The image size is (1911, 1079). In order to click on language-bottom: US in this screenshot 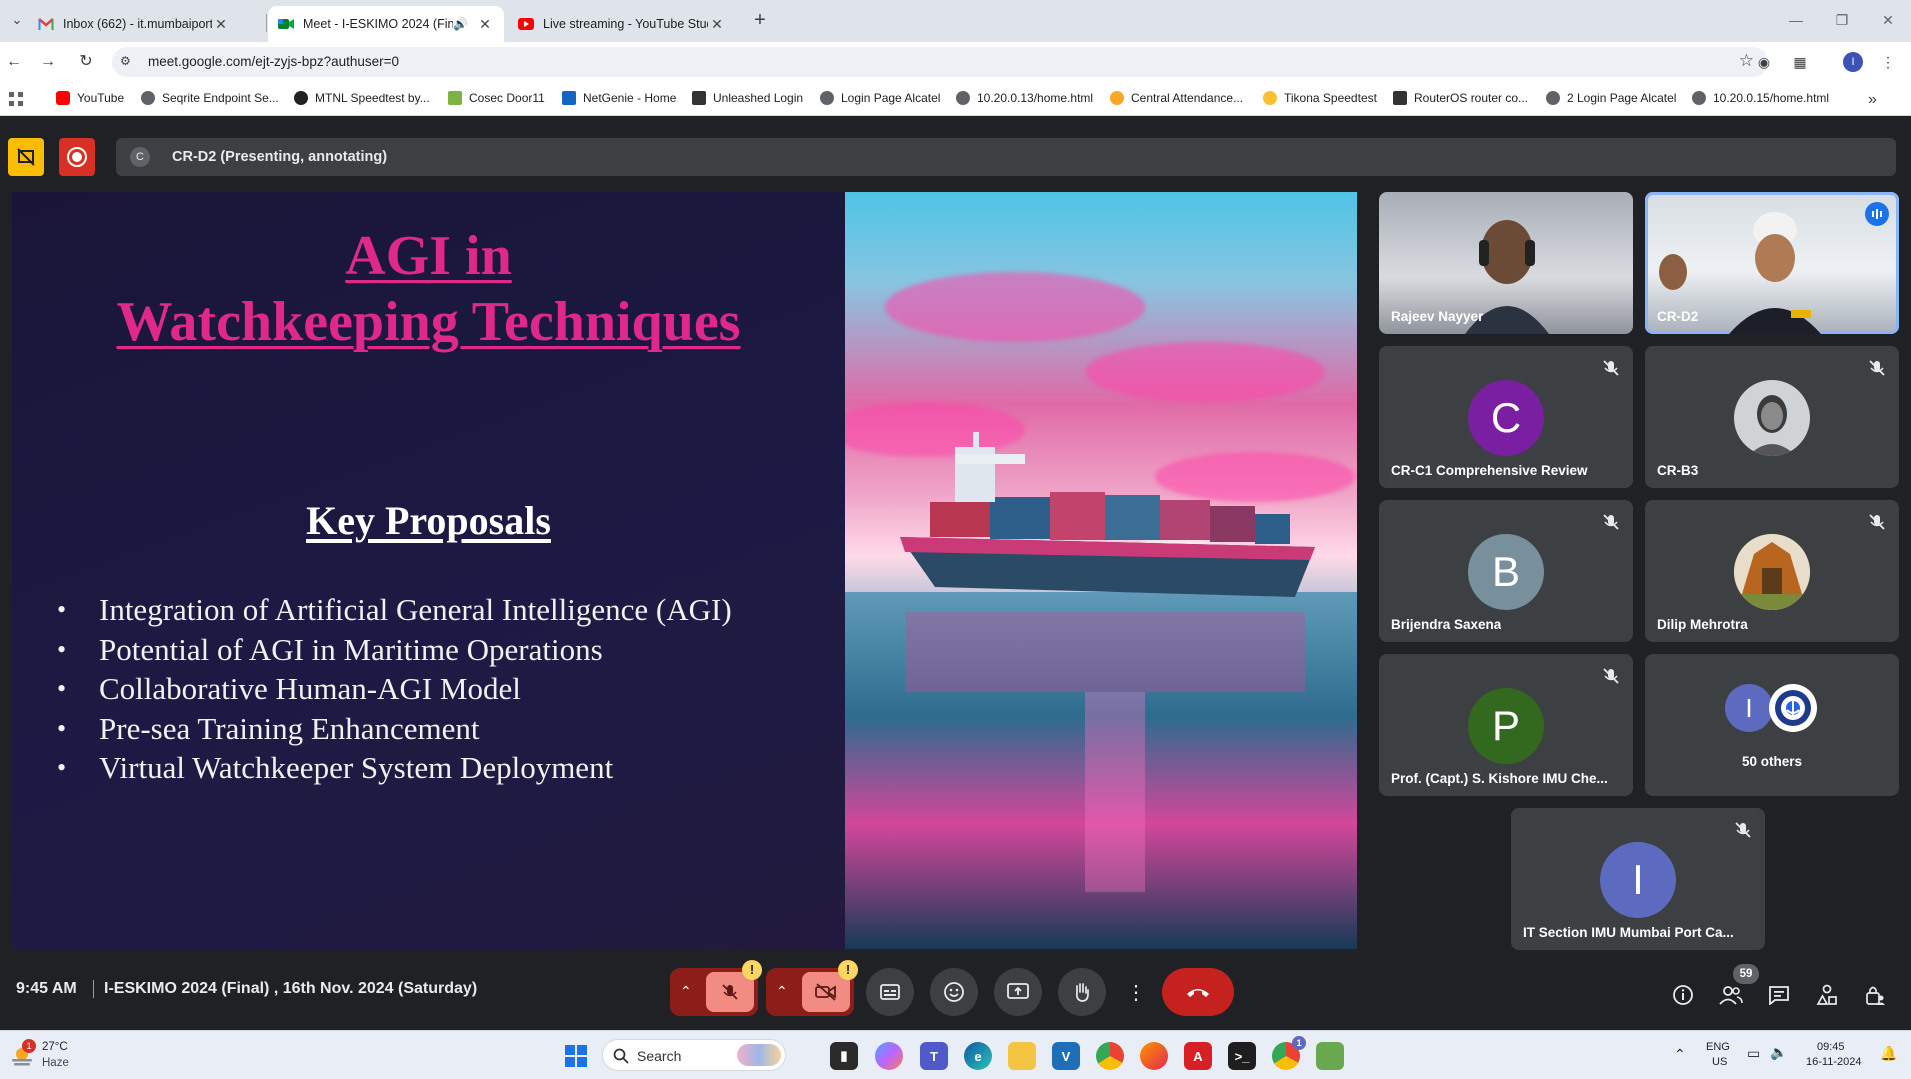, I will do `click(1719, 1062)`.